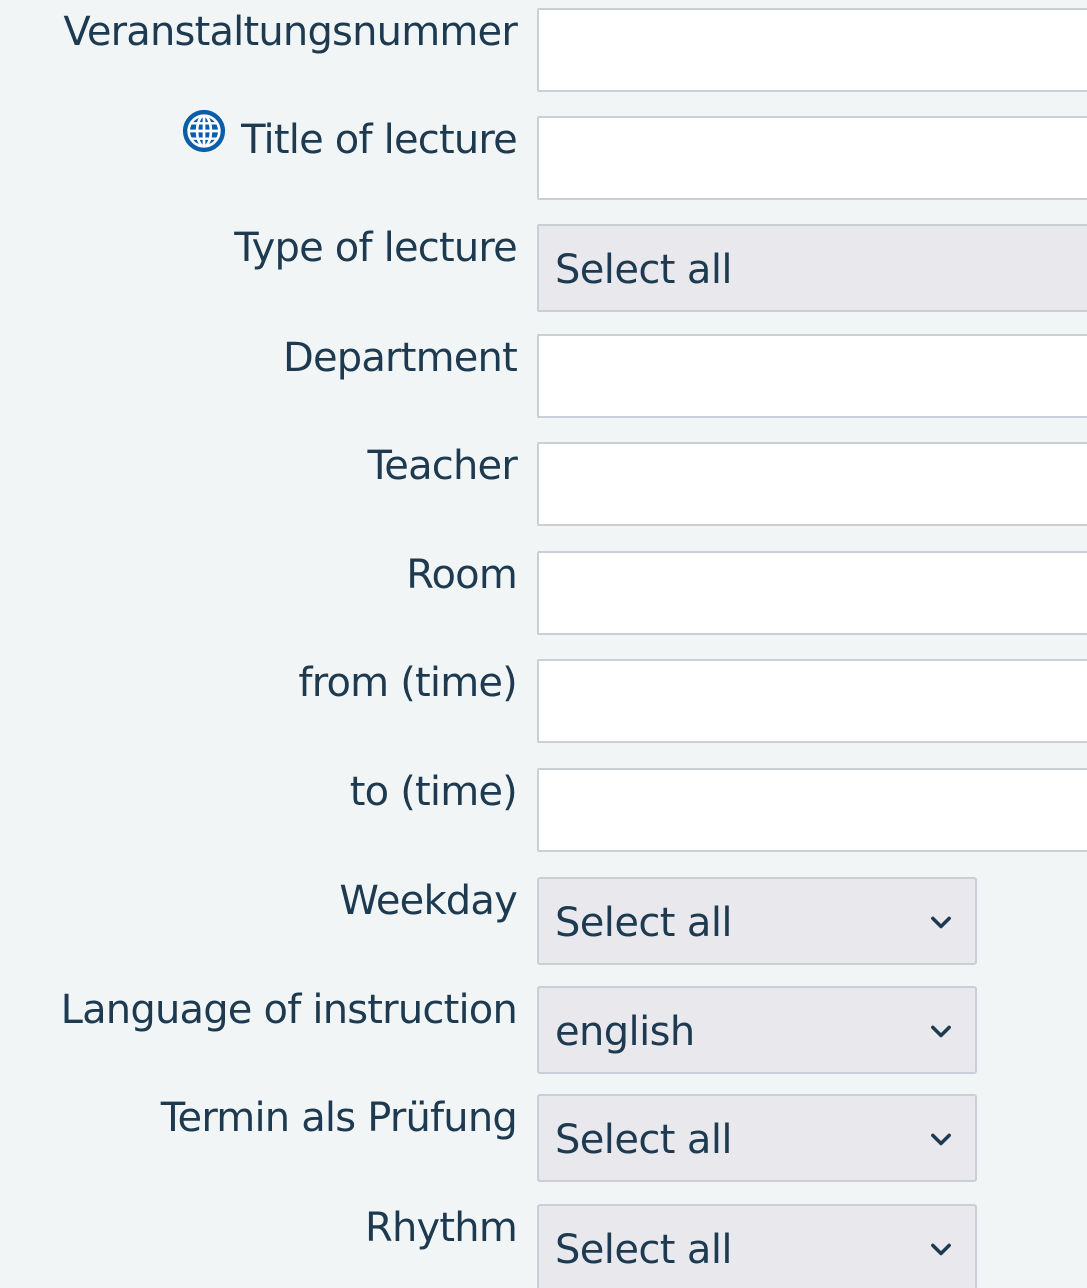  Describe the element at coordinates (442, 466) in the screenshot. I see `teacher-label: Teacher` at that location.